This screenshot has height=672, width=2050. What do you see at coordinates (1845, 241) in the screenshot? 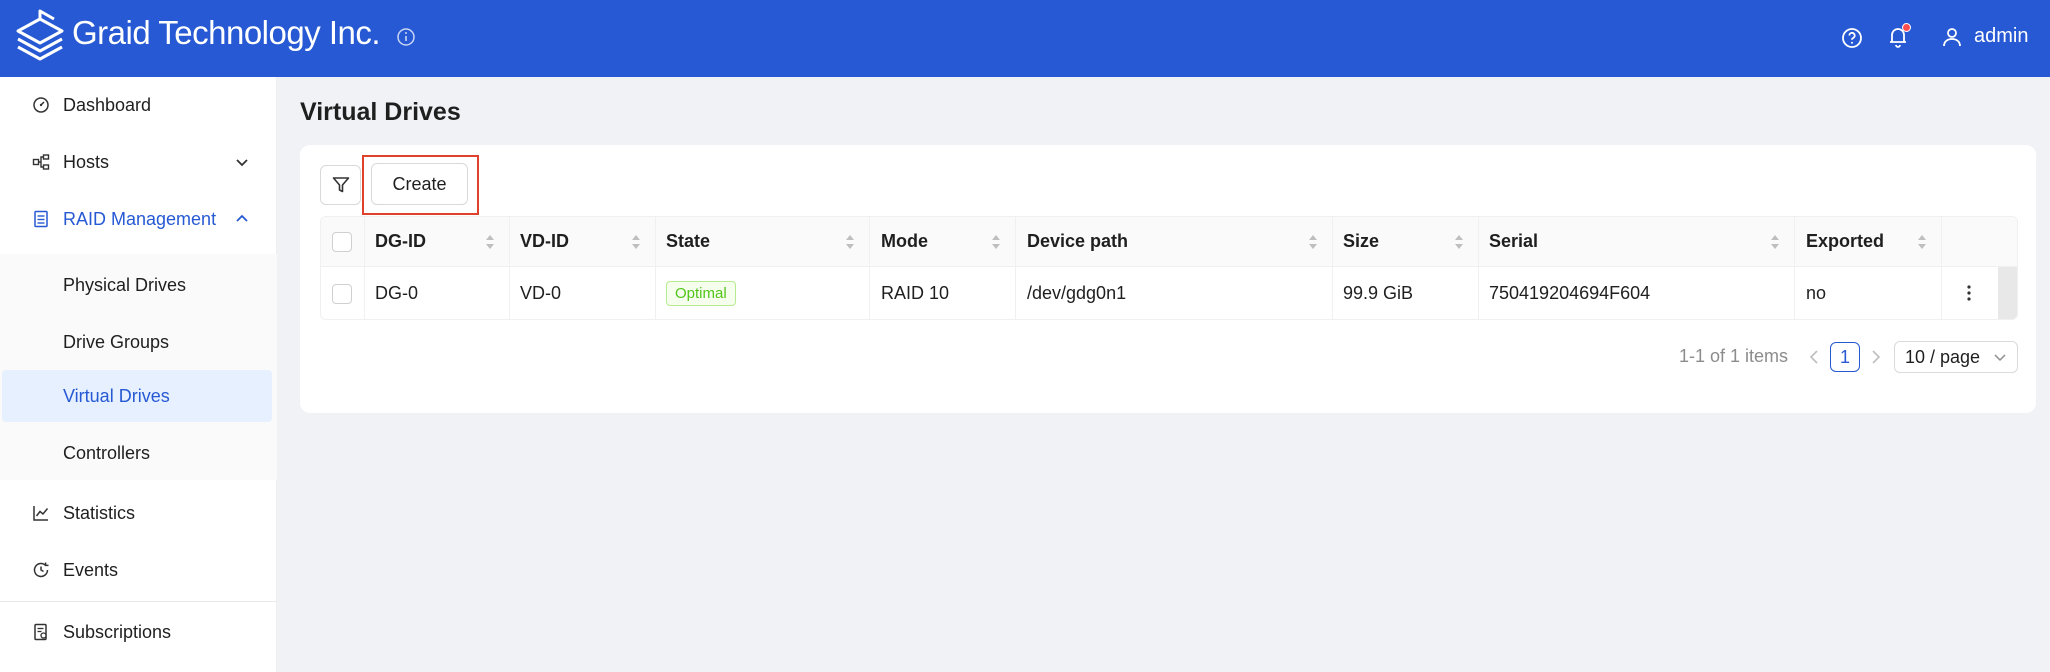
I see `column-header-exported: Exported` at bounding box center [1845, 241].